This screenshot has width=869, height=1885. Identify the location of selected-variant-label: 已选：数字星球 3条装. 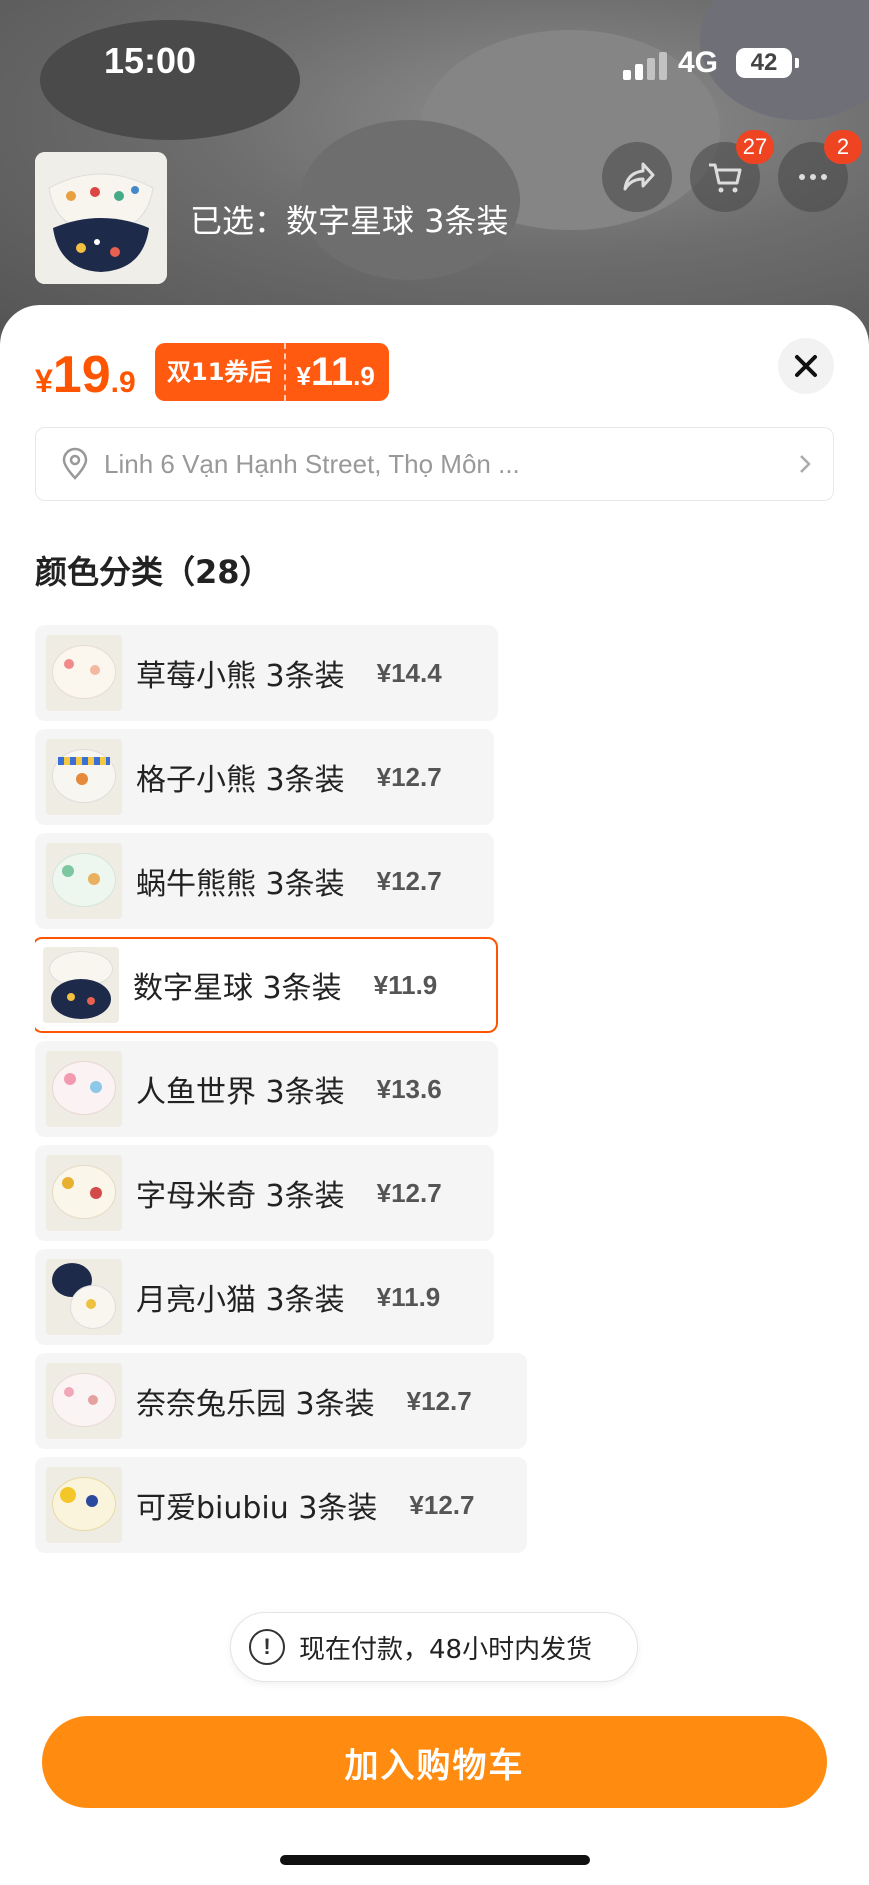
(349, 221).